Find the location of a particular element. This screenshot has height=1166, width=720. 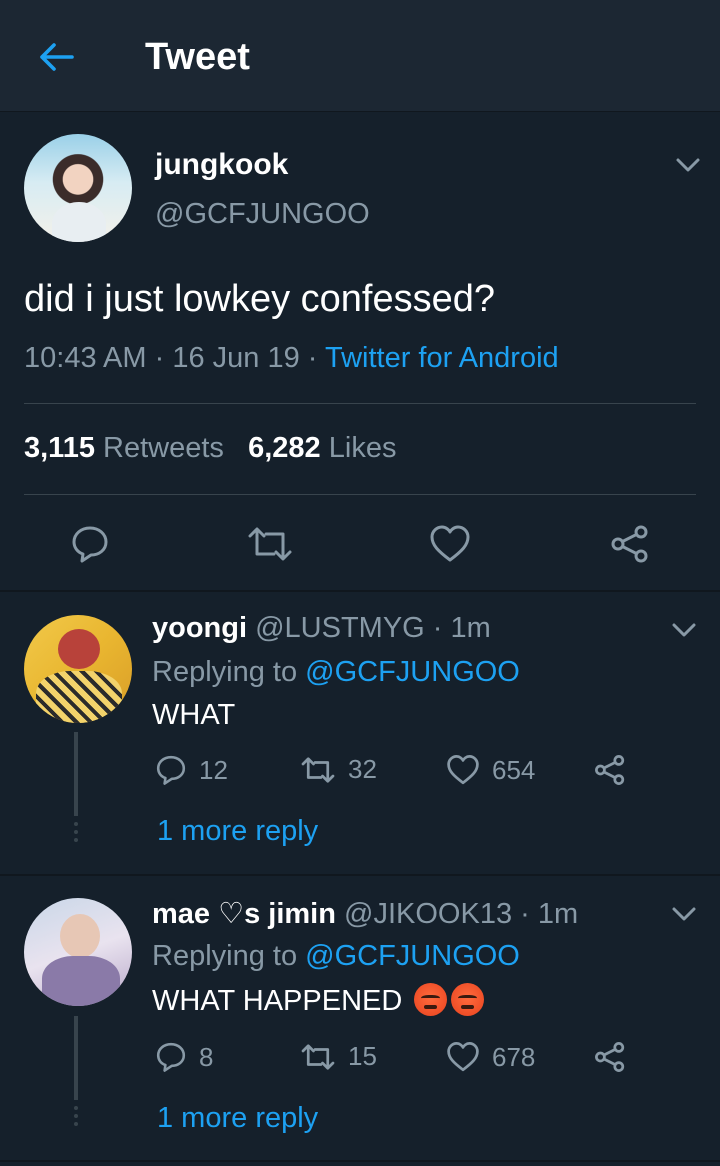

reply-count: 8 is located at coordinates (206, 1056).